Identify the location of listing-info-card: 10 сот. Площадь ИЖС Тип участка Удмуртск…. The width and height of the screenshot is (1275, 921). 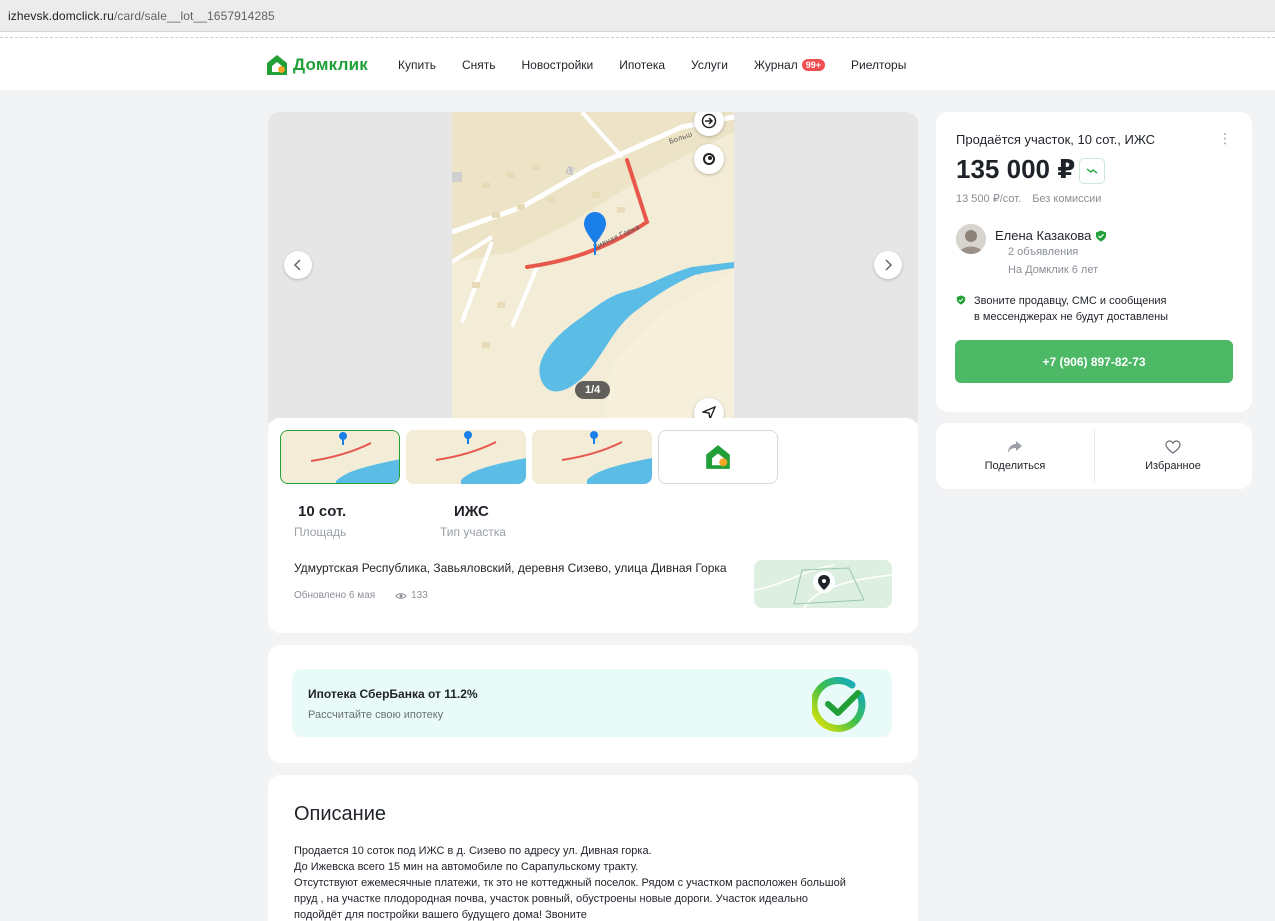
(593, 525).